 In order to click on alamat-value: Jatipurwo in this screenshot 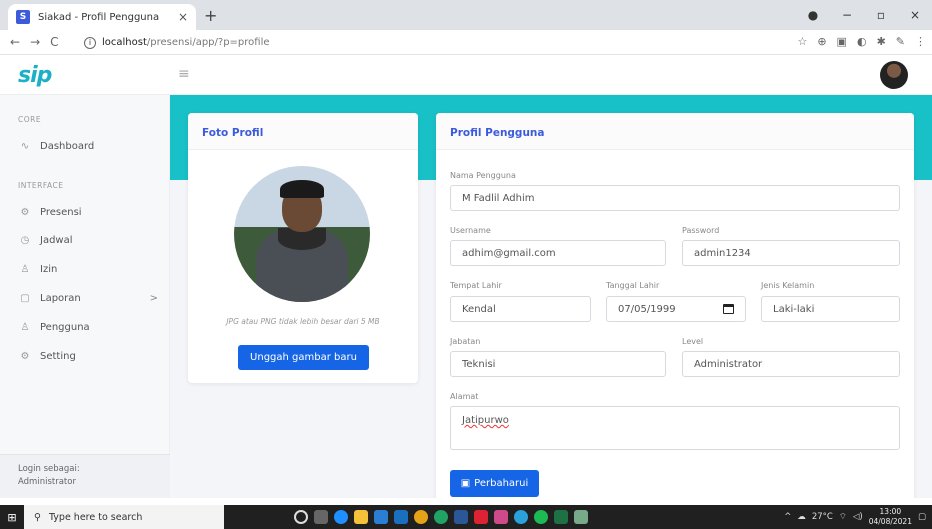, I will do `click(485, 420)`.